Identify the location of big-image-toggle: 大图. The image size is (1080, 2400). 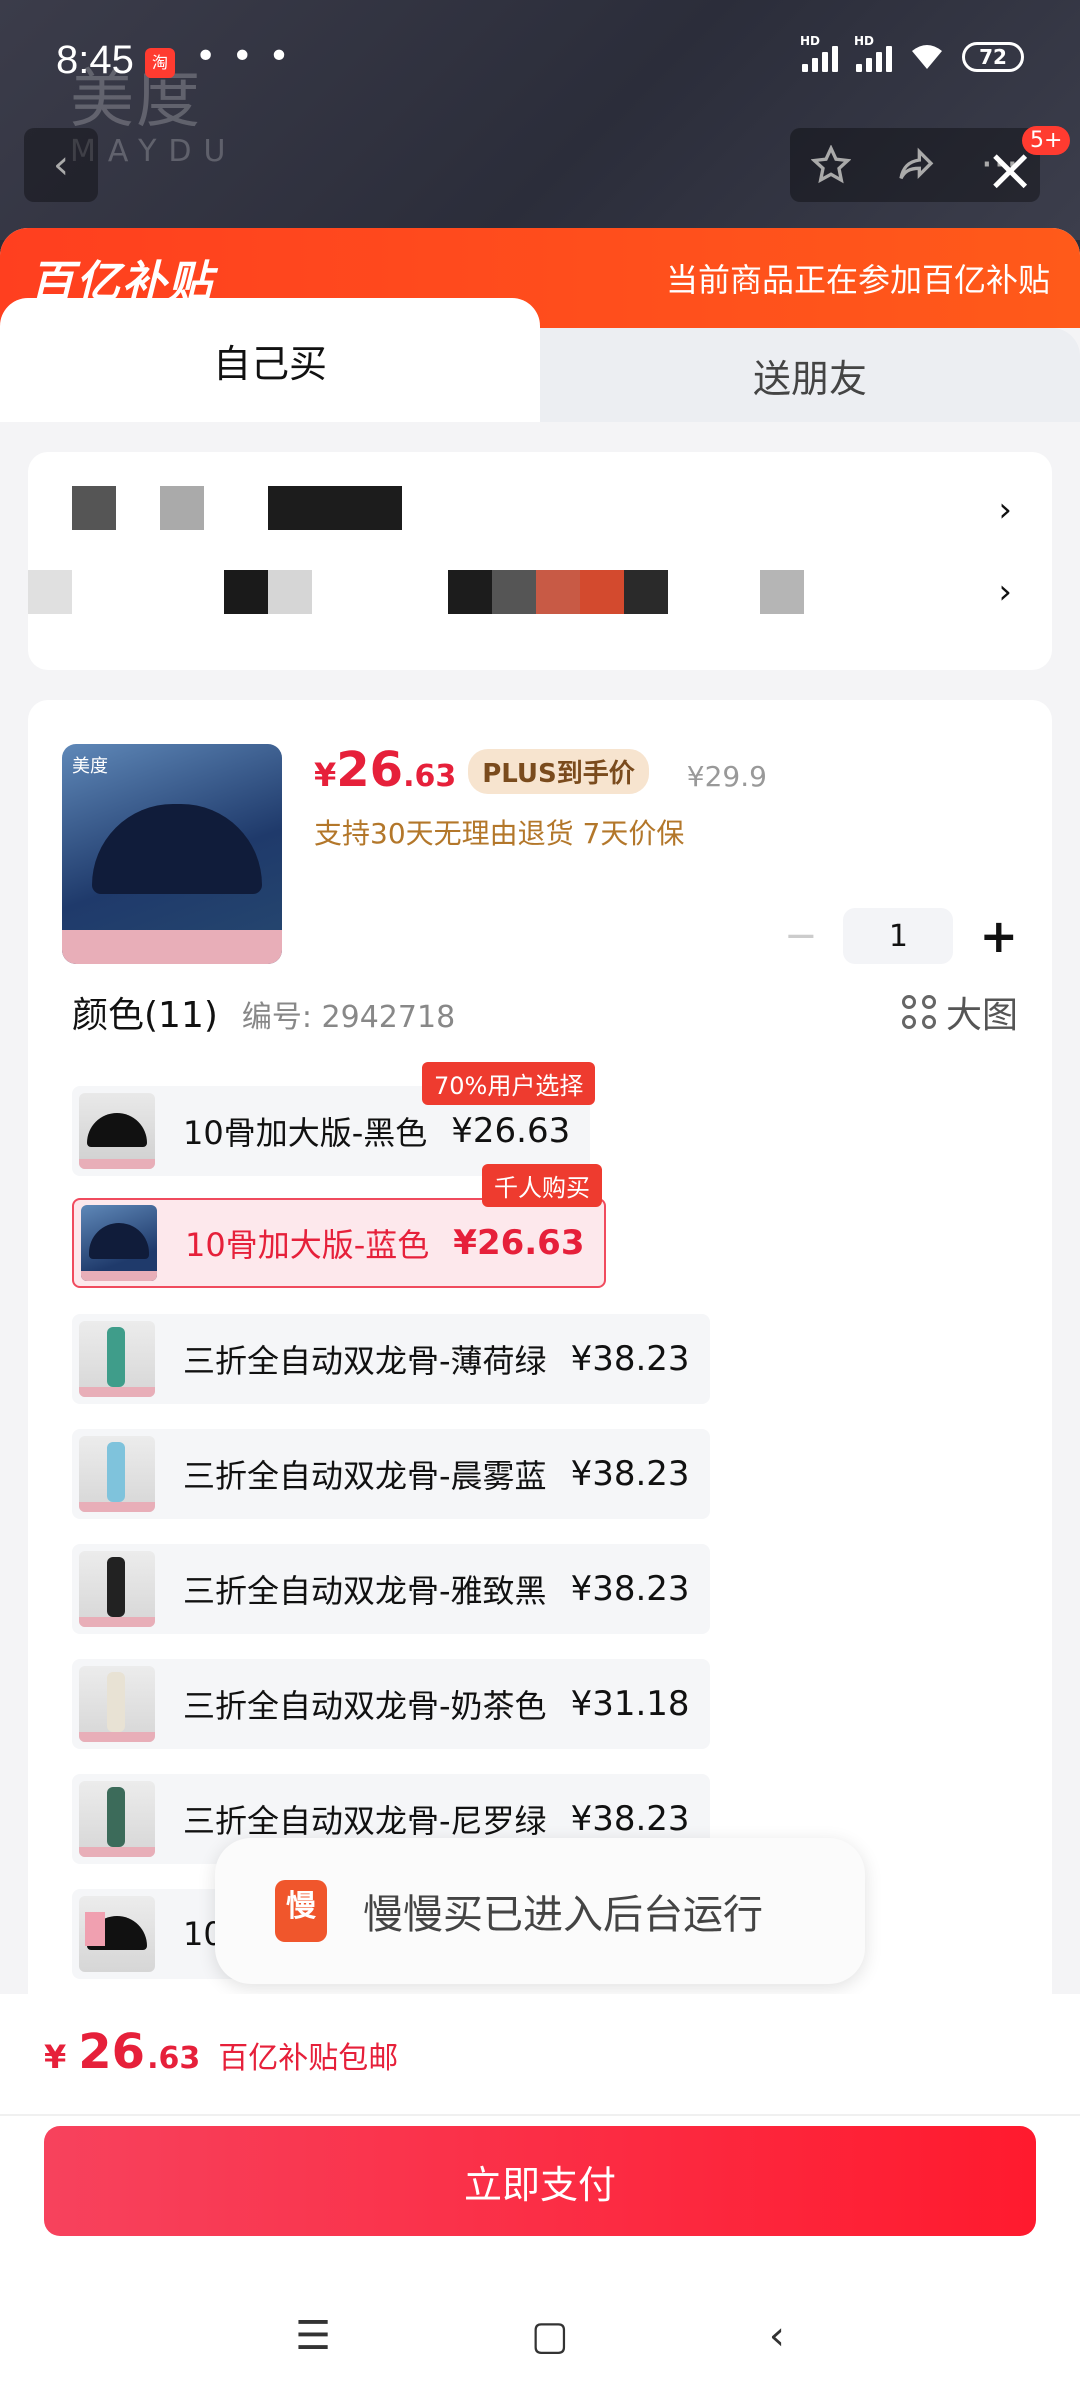
(959, 1012).